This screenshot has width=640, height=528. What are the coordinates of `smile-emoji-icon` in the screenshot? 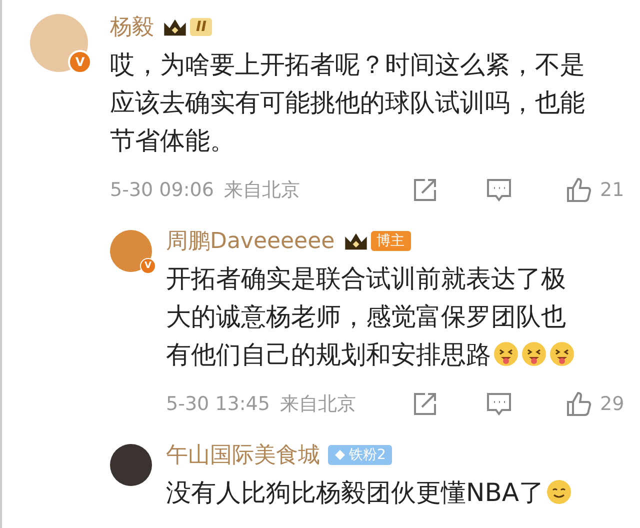 It's located at (559, 492).